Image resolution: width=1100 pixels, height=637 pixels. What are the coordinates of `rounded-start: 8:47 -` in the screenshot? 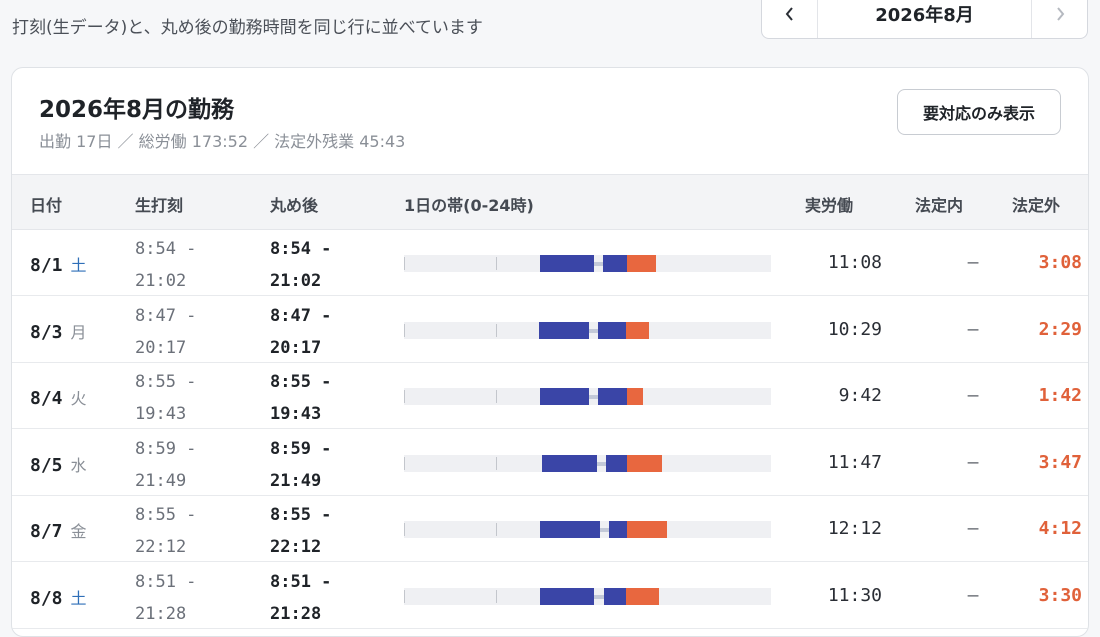 It's located at (301, 315).